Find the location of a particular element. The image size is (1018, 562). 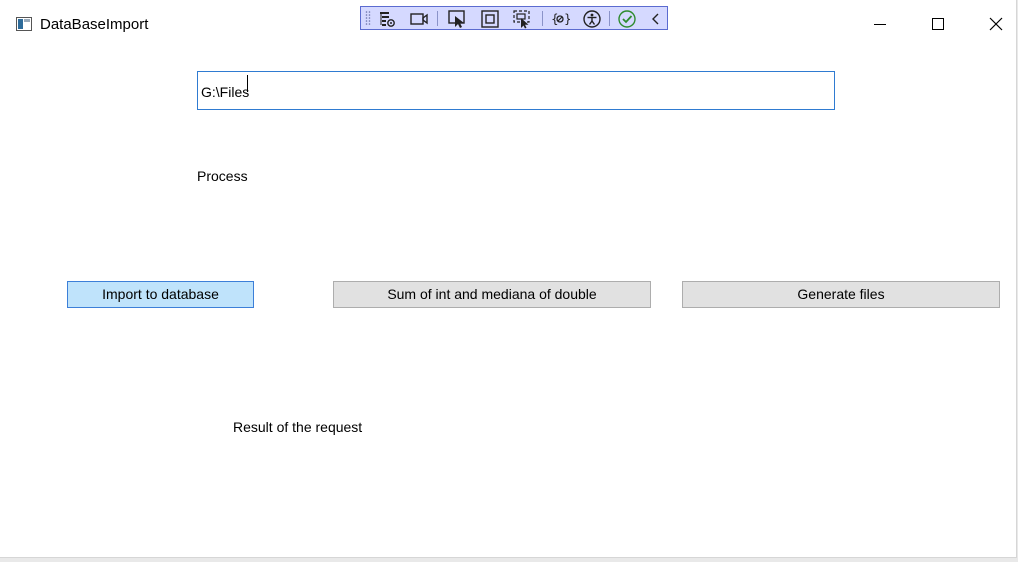

grip-icon is located at coordinates (368, 18).